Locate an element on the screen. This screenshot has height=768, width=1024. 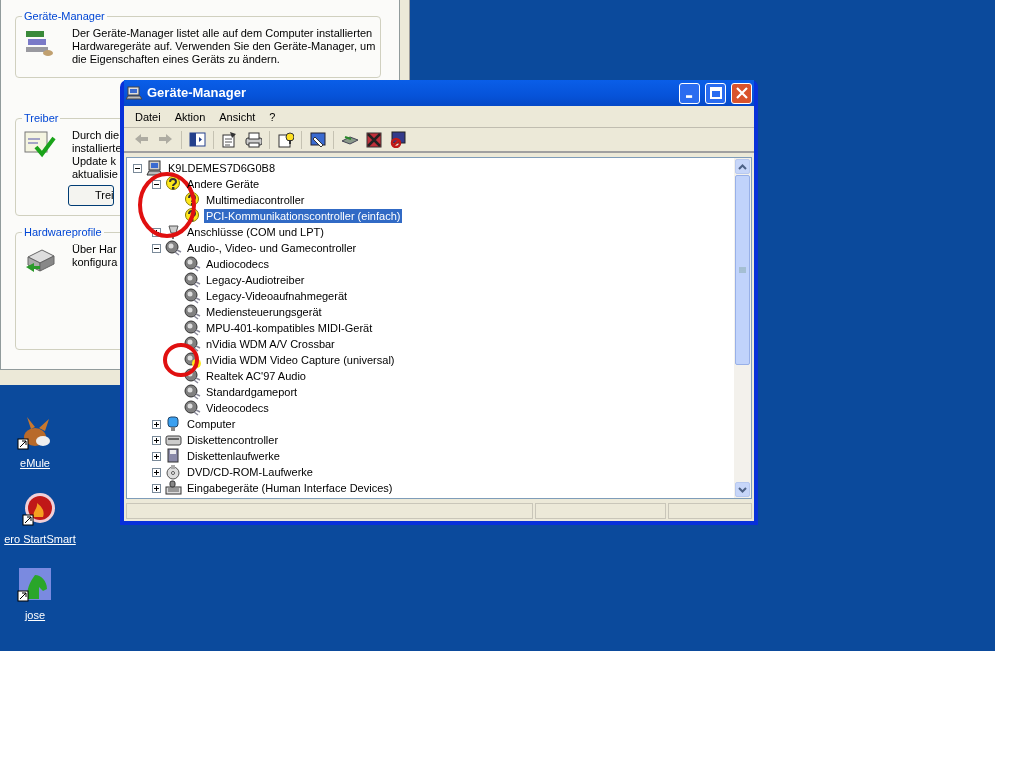
floppy-drive-icon is located at coordinates (173, 456).